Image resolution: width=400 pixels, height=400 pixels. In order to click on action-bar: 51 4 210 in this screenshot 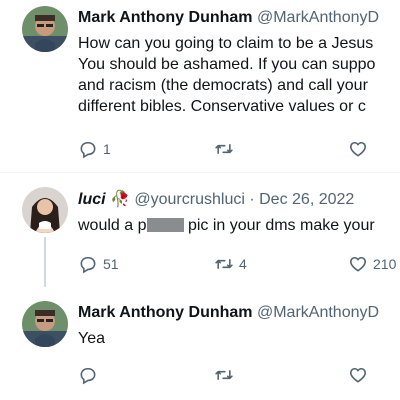, I will do `click(239, 264)`.